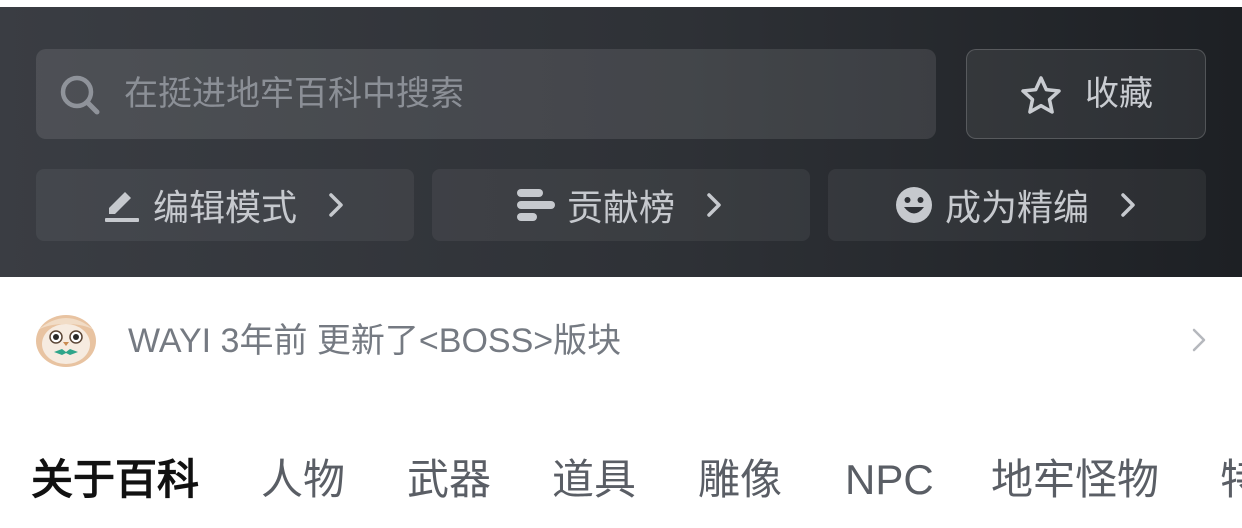  What do you see at coordinates (121, 207) in the screenshot?
I see `pencil-icon` at bounding box center [121, 207].